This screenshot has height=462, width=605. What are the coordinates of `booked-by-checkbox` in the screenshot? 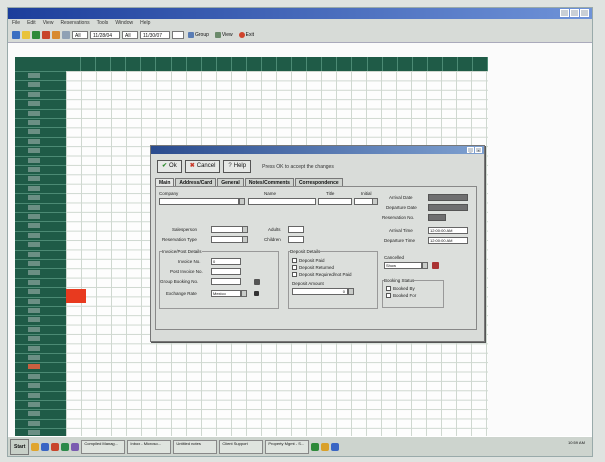 It's located at (388, 288).